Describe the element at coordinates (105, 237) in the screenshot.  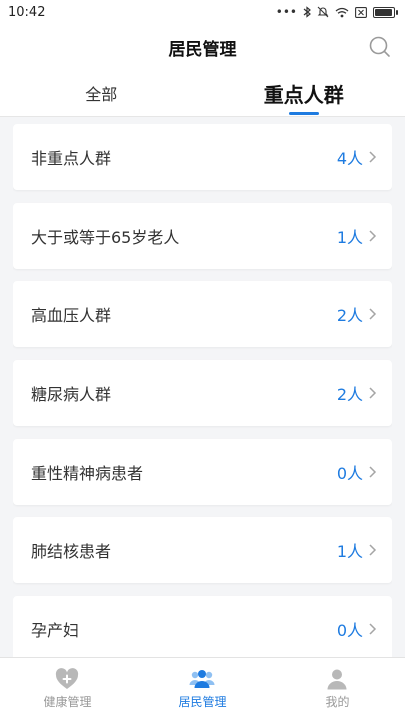
I see `group-label: 大于或等于65岁老人` at that location.